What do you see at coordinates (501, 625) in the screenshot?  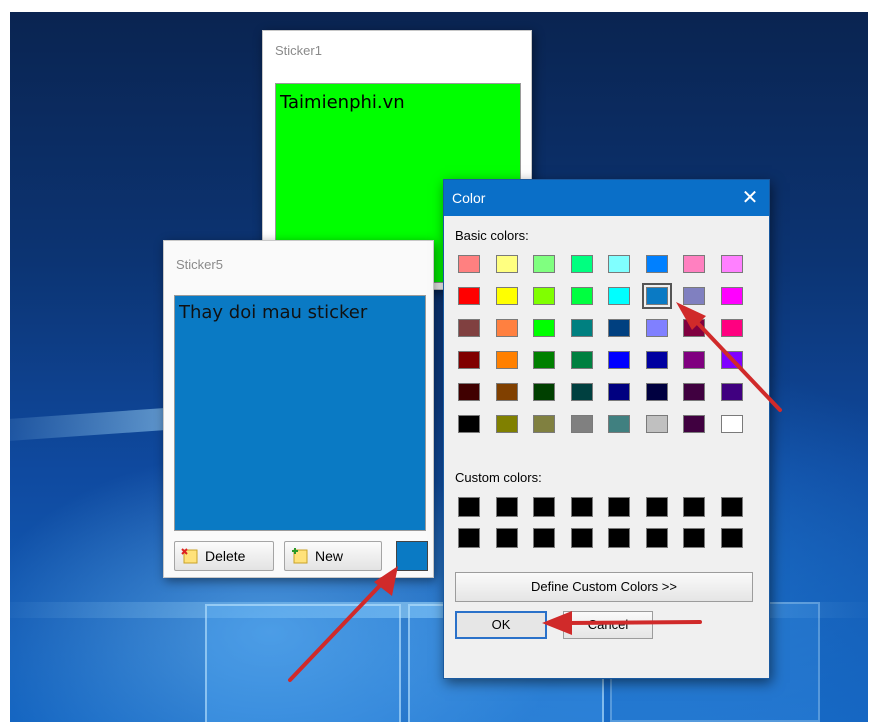 I see `ok-button: OK` at bounding box center [501, 625].